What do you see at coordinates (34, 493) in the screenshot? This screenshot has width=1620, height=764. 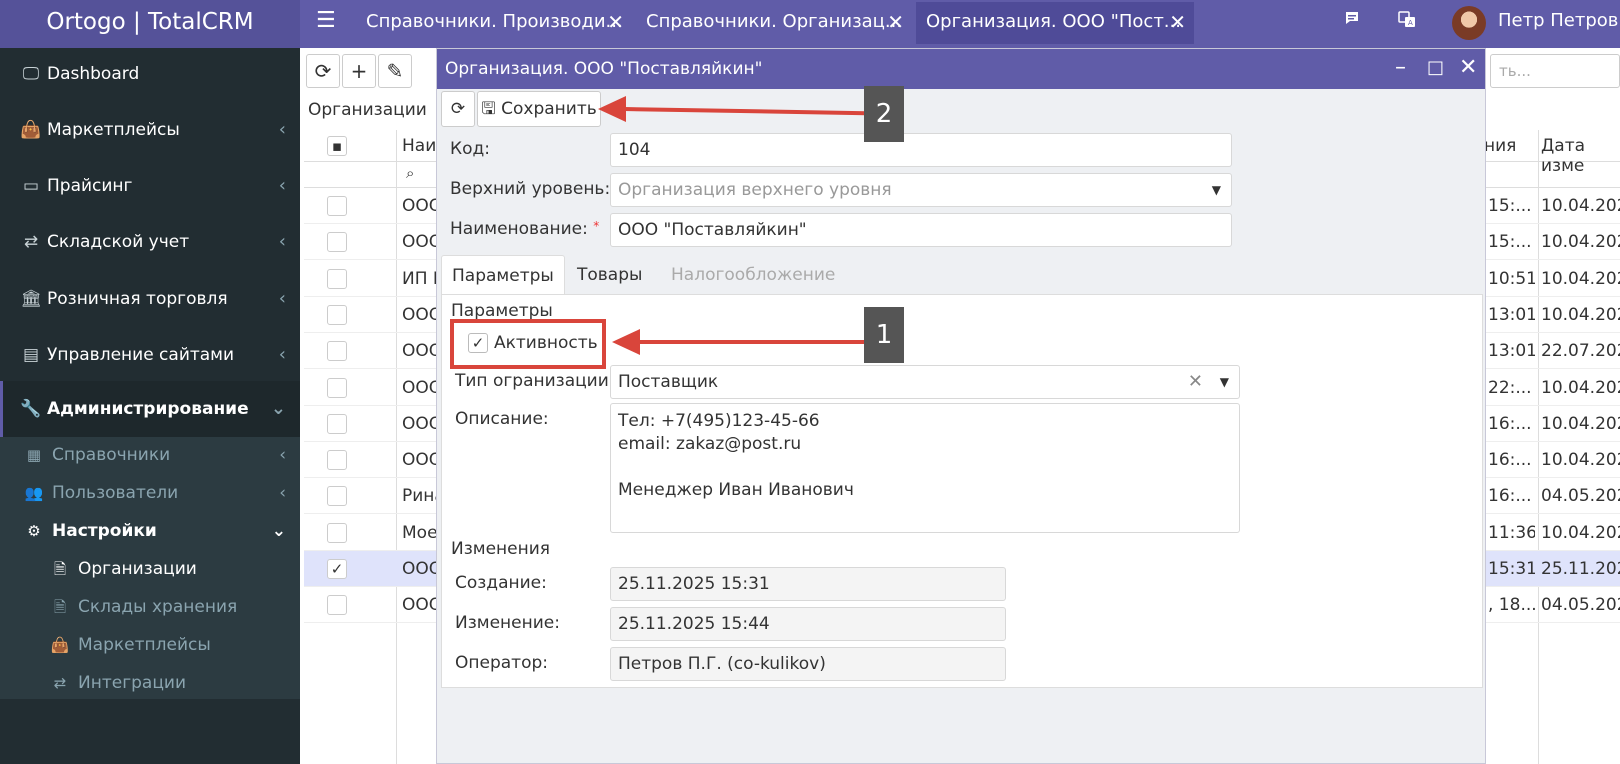 I see `users-icon: 👥` at bounding box center [34, 493].